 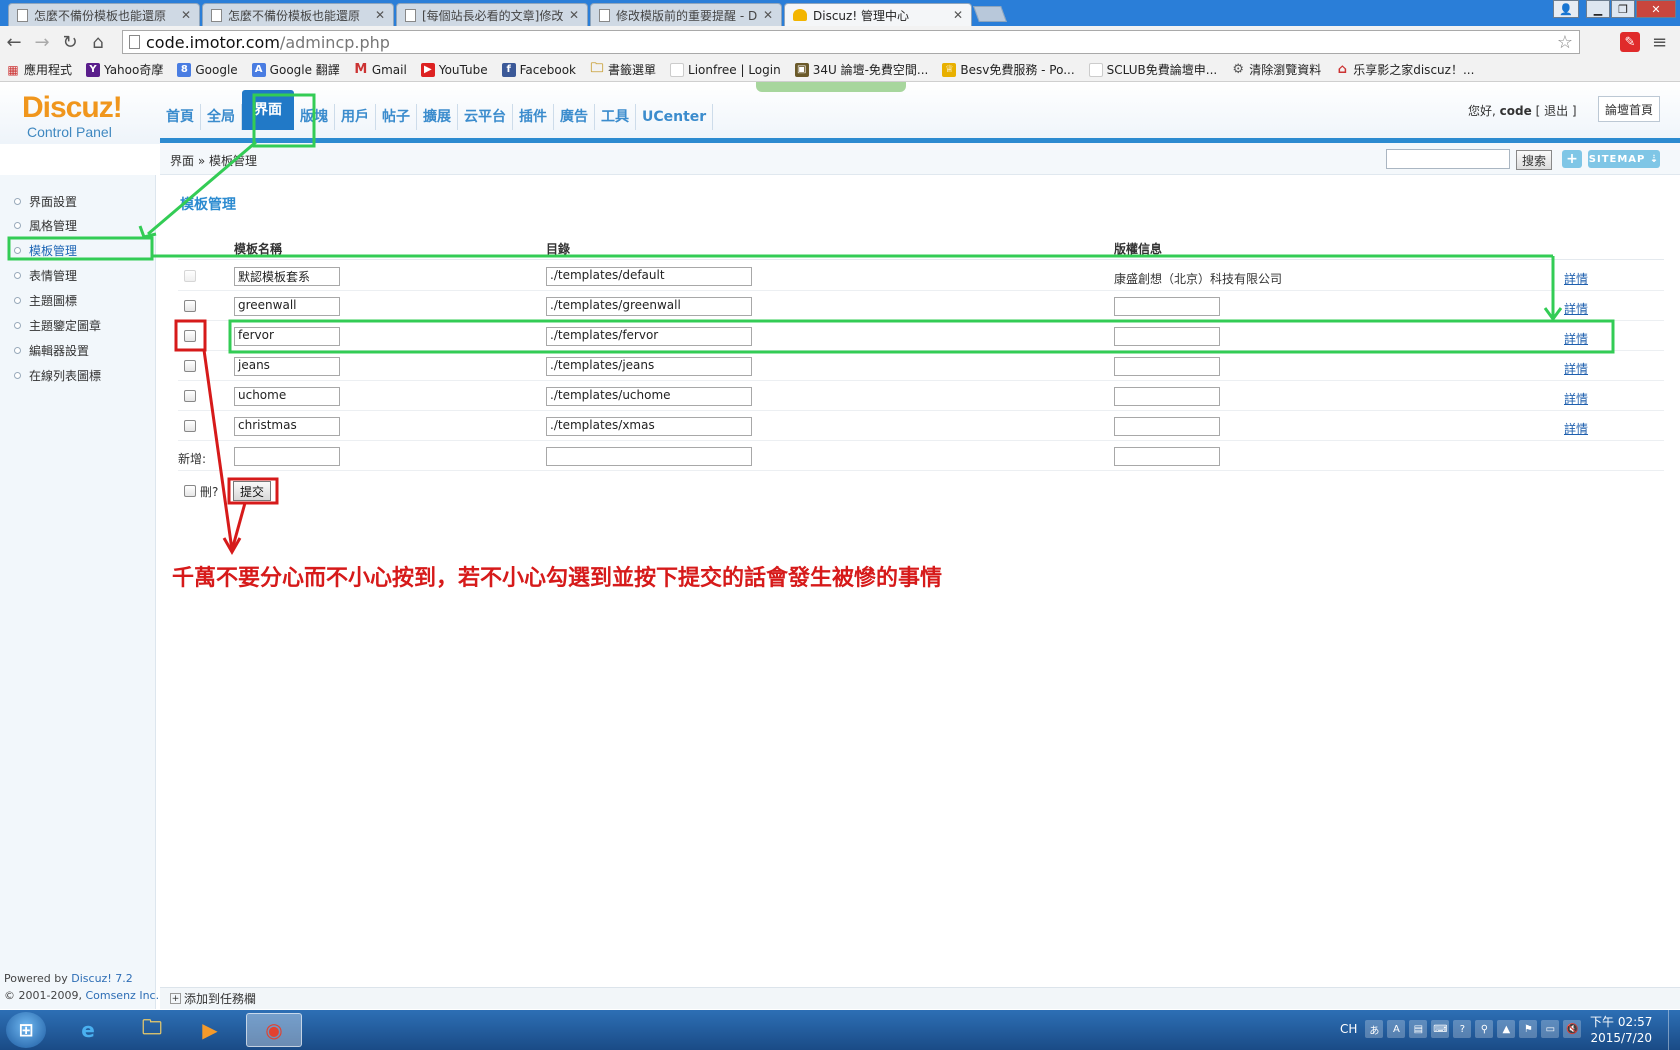 What do you see at coordinates (26, 1030) in the screenshot?
I see `windows-start-icon: ⊞` at bounding box center [26, 1030].